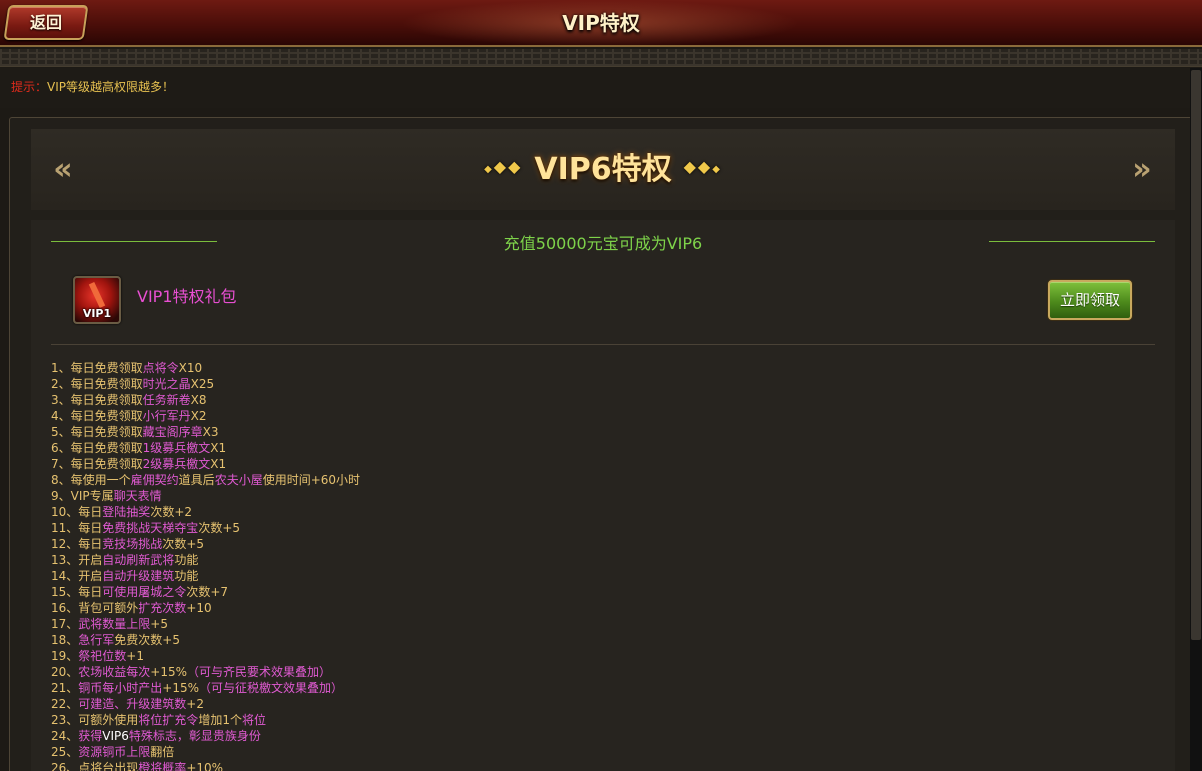  I want to click on perk-highlight: （可与齐民要术效果叠加）, so click(259, 672).